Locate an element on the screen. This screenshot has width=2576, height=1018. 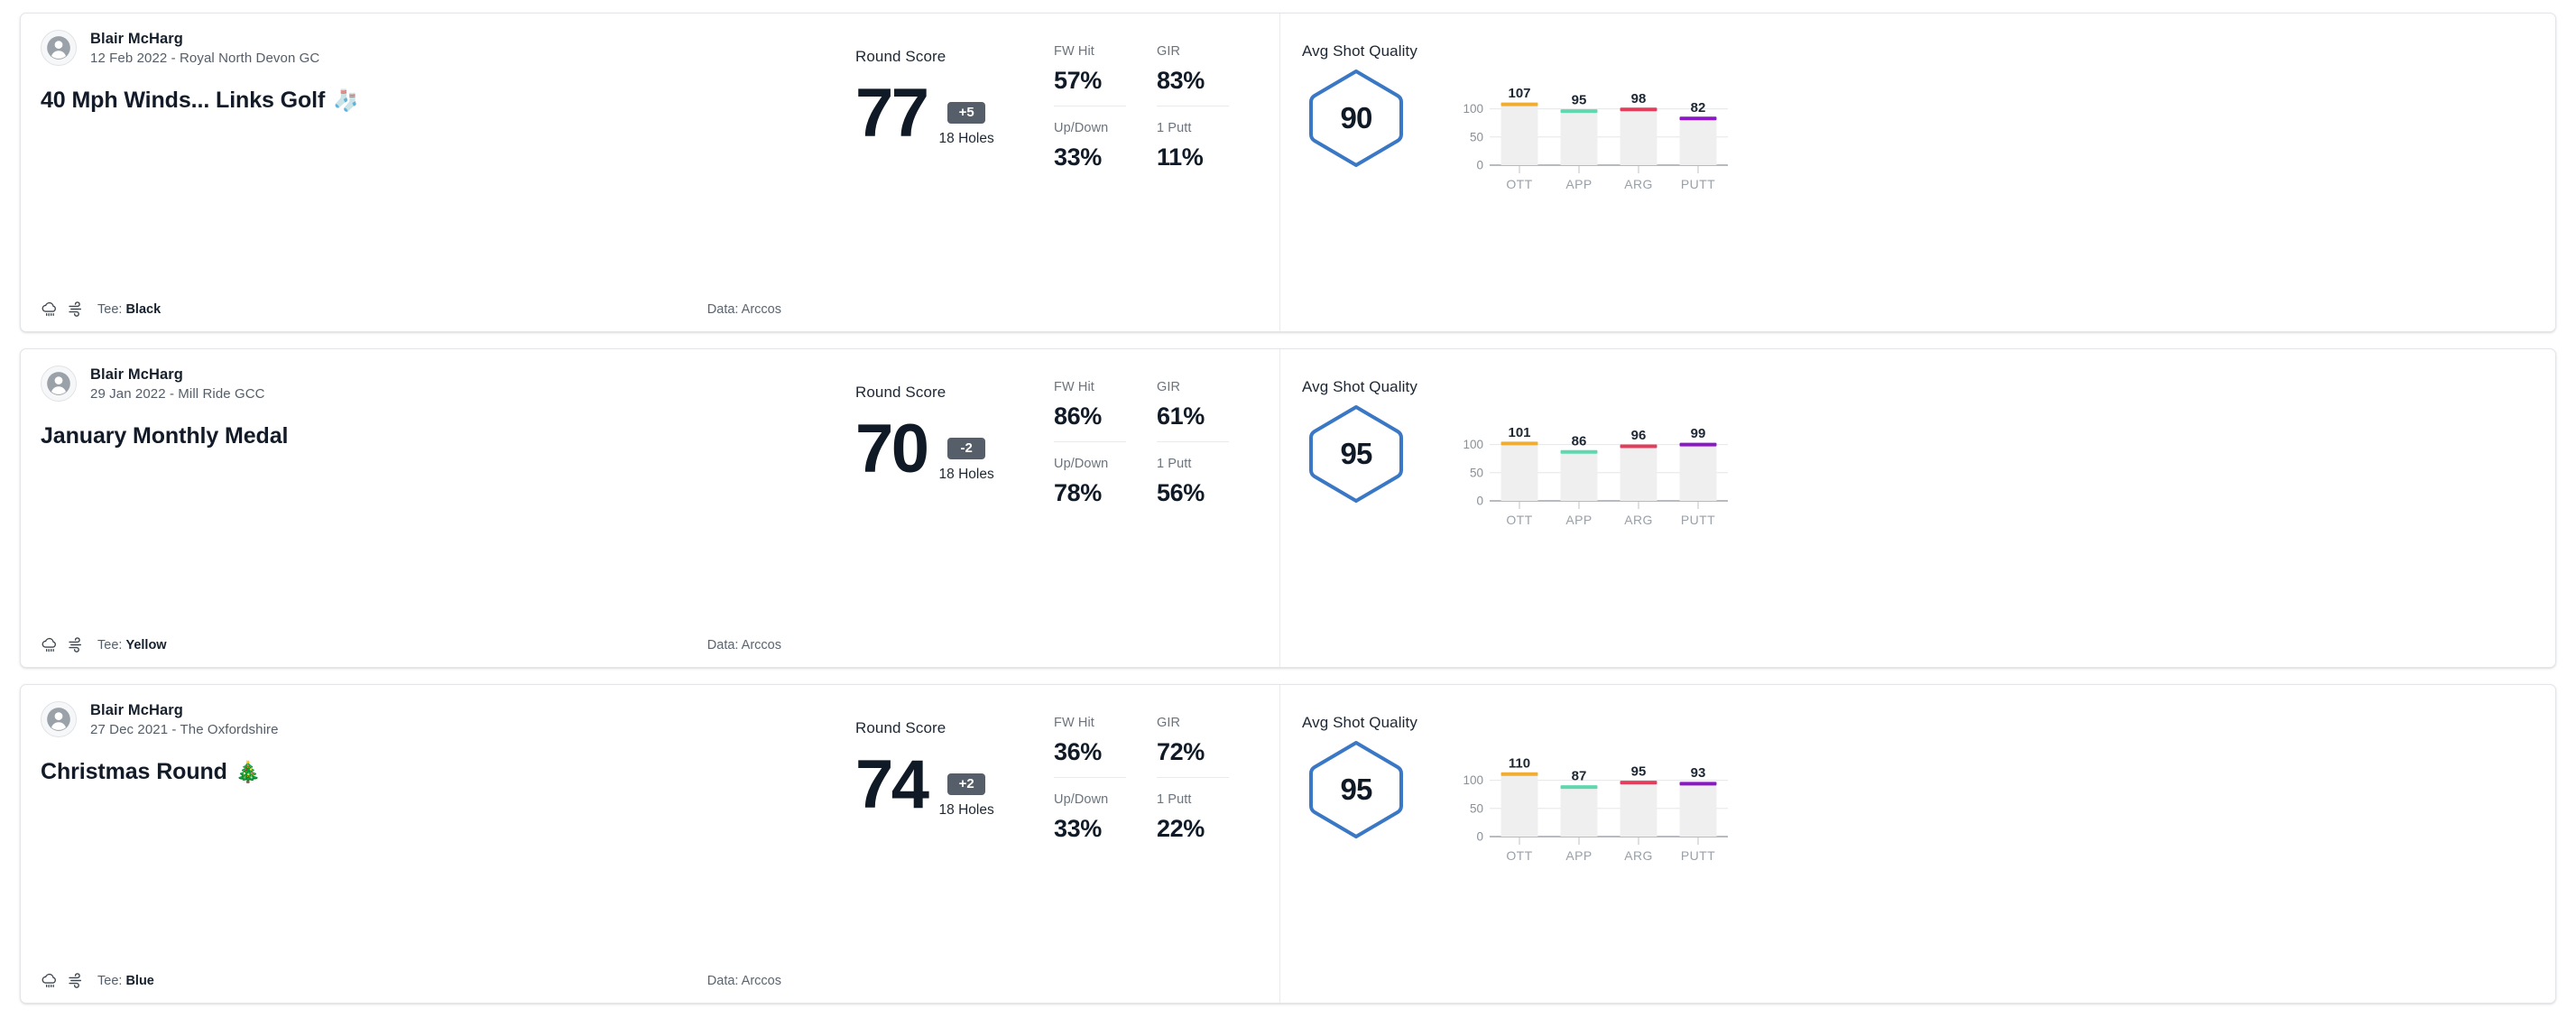
round-footer: Tee: Blue Data: Arccos is located at coordinates (437, 980).